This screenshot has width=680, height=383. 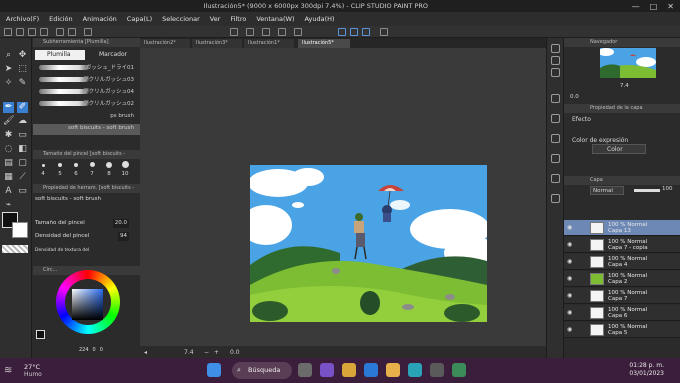 I want to click on layer-row: ◉ 100 % Normal Capa 7, so click(x=622, y=296).